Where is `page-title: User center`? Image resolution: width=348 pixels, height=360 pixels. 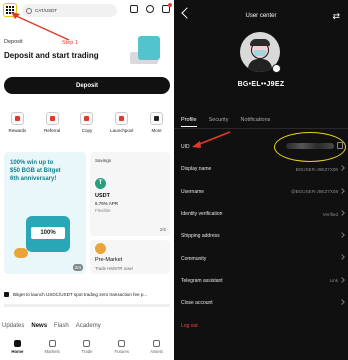 page-title: User center is located at coordinates (261, 16).